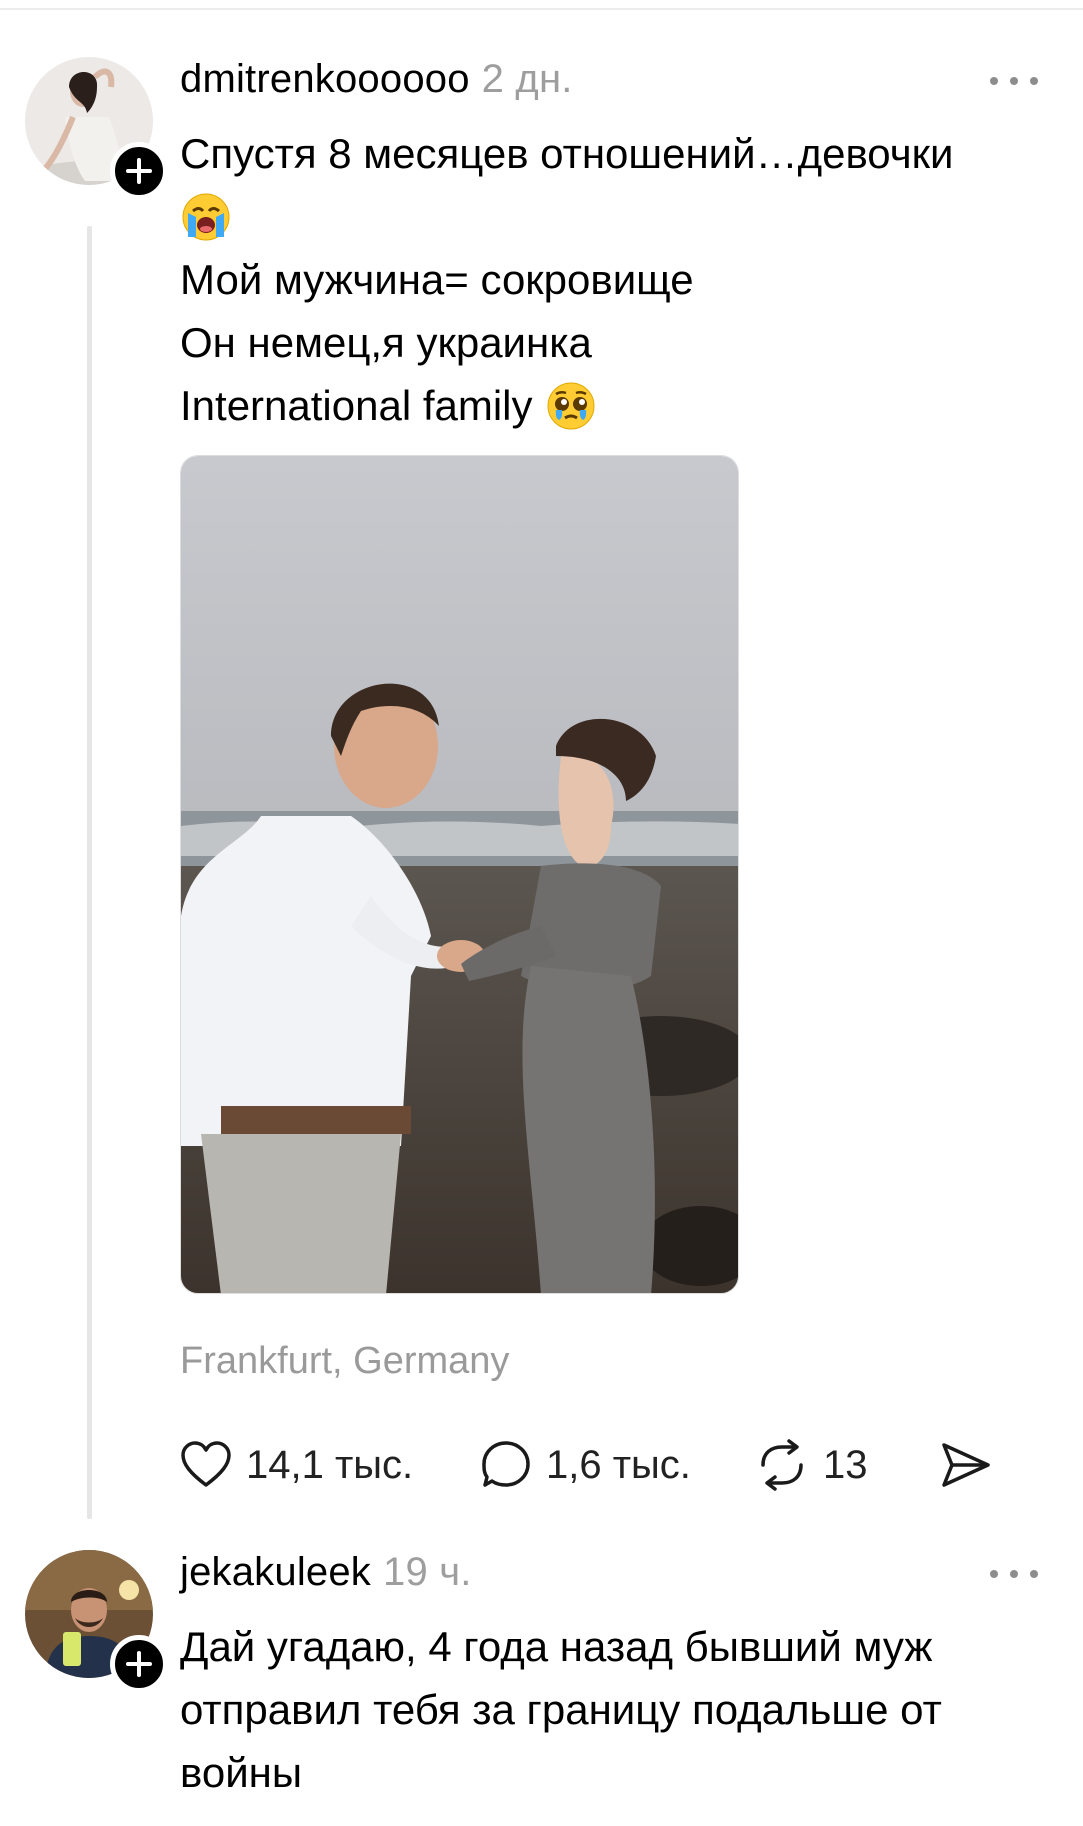 The image size is (1083, 1826). I want to click on more-dots-icon, so click(1014, 81).